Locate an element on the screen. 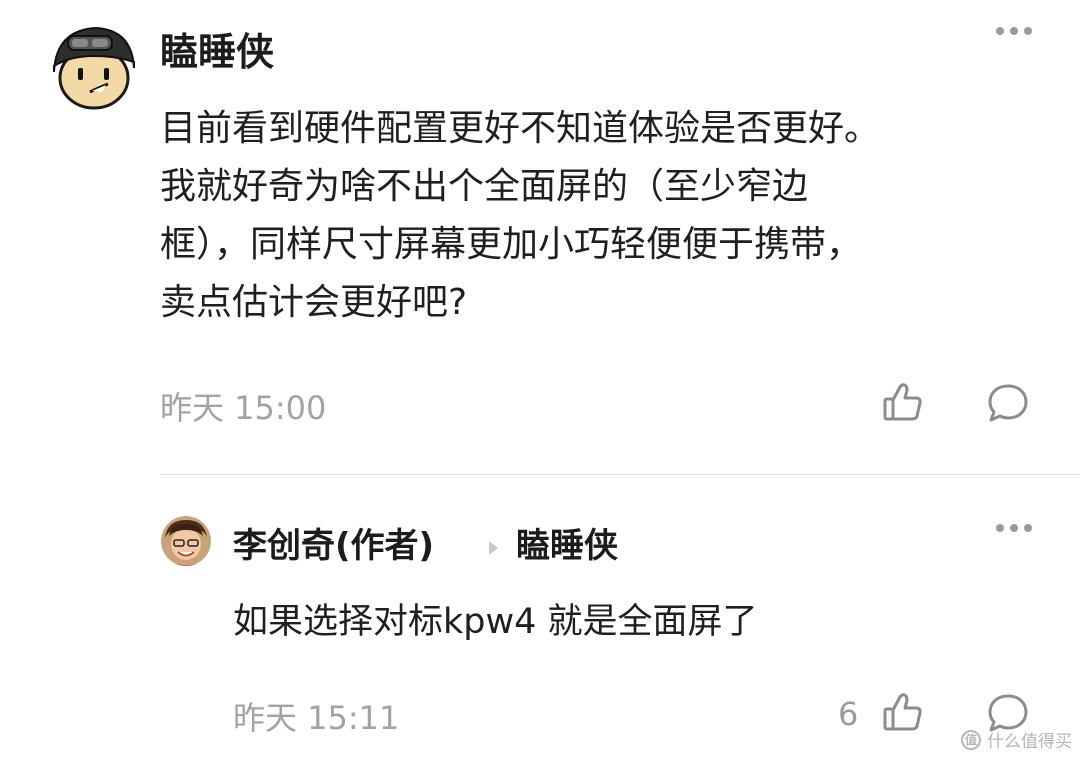  comment-bubble-icon is located at coordinates (1008, 405).